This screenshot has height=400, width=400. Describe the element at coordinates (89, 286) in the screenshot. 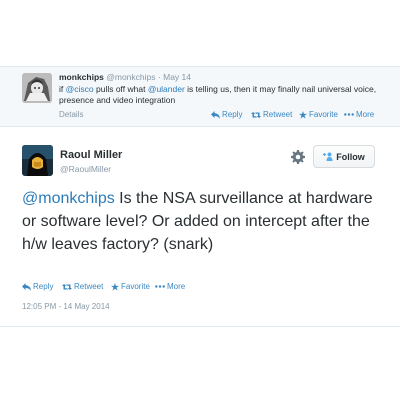

I see `main-retweet-label: Retweet` at that location.